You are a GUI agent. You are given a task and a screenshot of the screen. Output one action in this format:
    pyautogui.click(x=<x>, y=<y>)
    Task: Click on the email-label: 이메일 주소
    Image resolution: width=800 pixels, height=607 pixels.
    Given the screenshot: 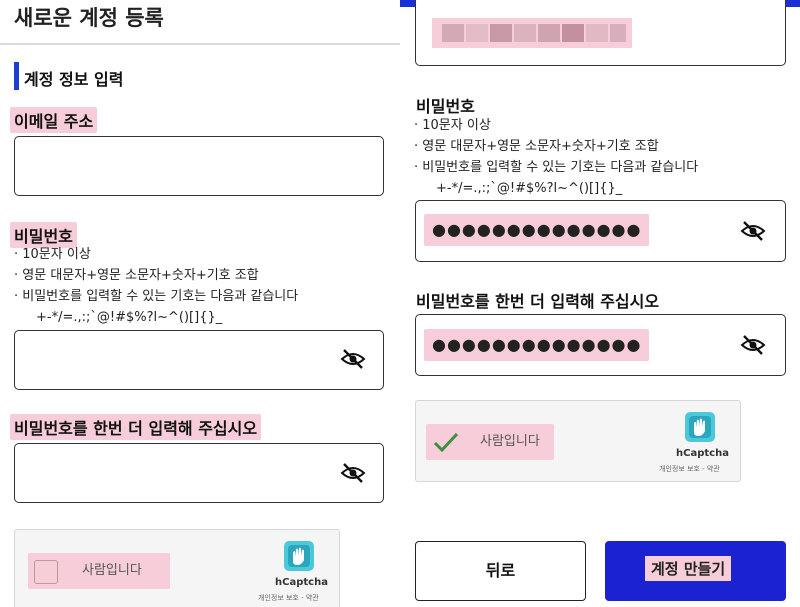 What is the action you would take?
    pyautogui.click(x=54, y=120)
    